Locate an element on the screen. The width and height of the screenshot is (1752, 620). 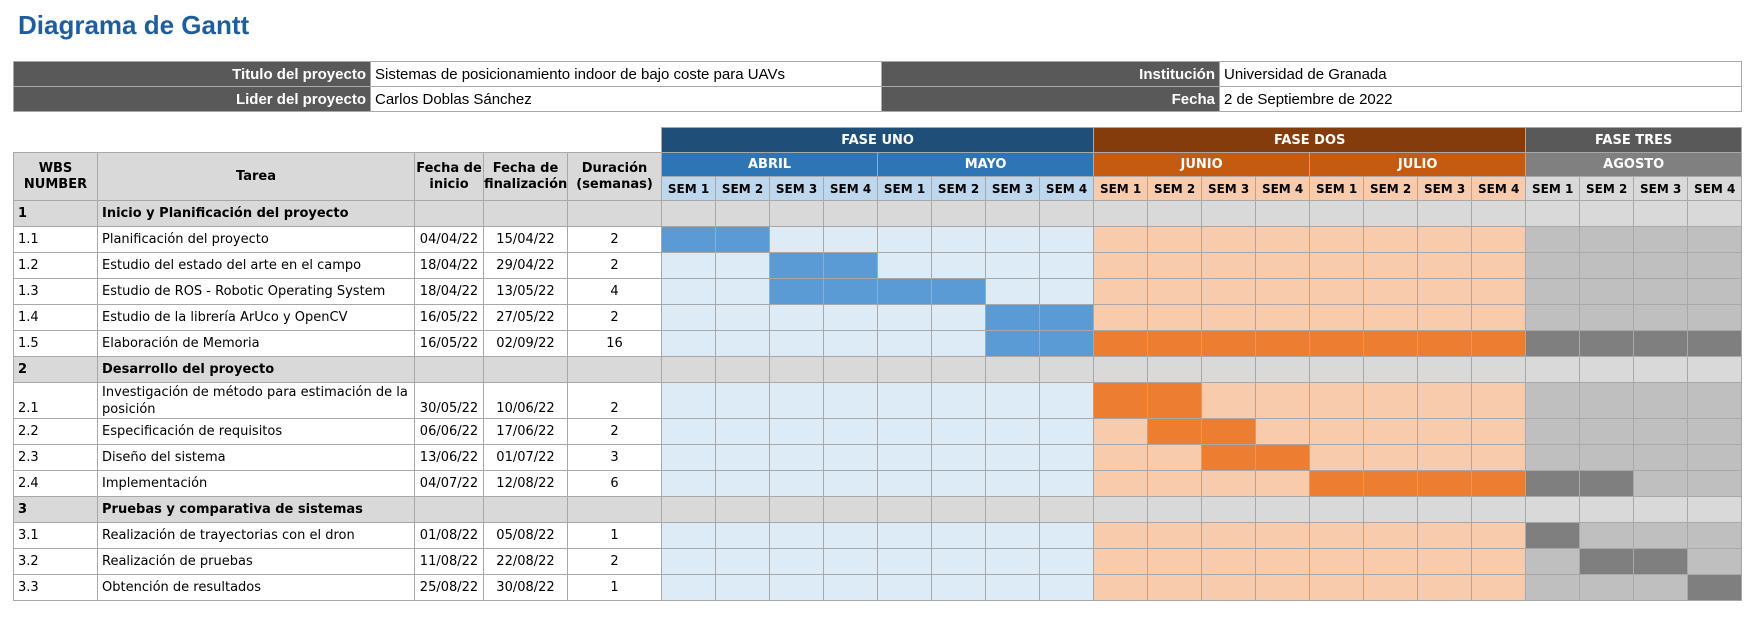
end-date-cell: 05/08/22 is located at coordinates (525, 535).